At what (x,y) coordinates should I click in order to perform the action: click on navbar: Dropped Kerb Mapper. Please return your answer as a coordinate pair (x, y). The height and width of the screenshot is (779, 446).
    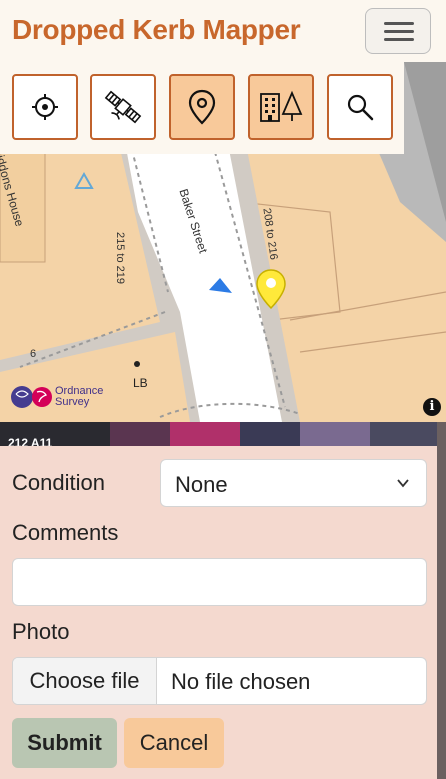
    Looking at the image, I should click on (223, 33).